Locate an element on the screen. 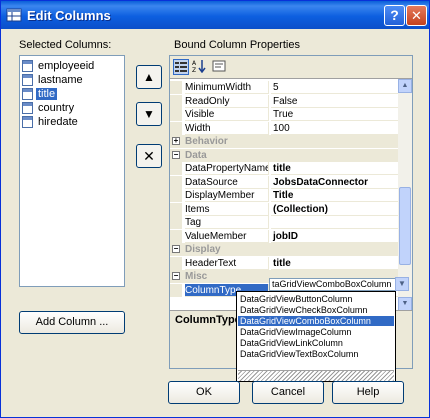  scroll-thumb is located at coordinates (405, 226).